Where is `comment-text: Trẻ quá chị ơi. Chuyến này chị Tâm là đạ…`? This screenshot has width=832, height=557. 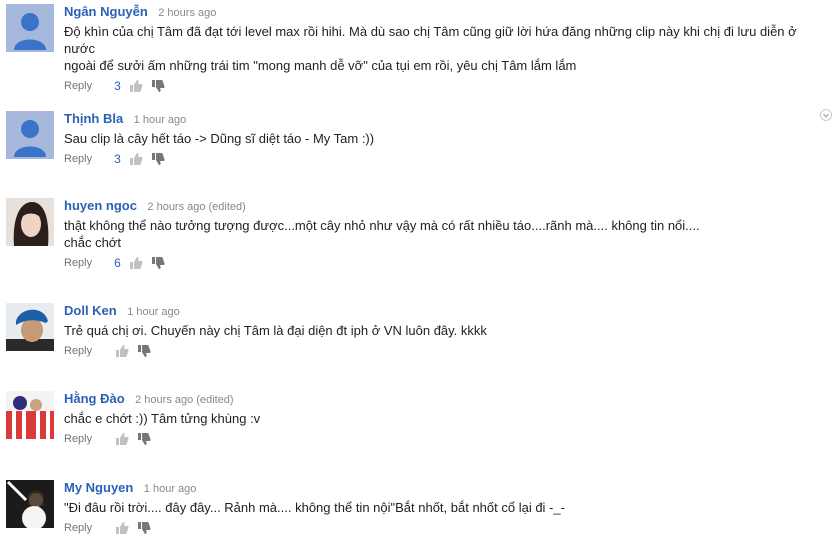
comment-text: Trẻ quá chị ơi. Chuyến này chị Tâm là đạ… is located at coordinates (440, 330).